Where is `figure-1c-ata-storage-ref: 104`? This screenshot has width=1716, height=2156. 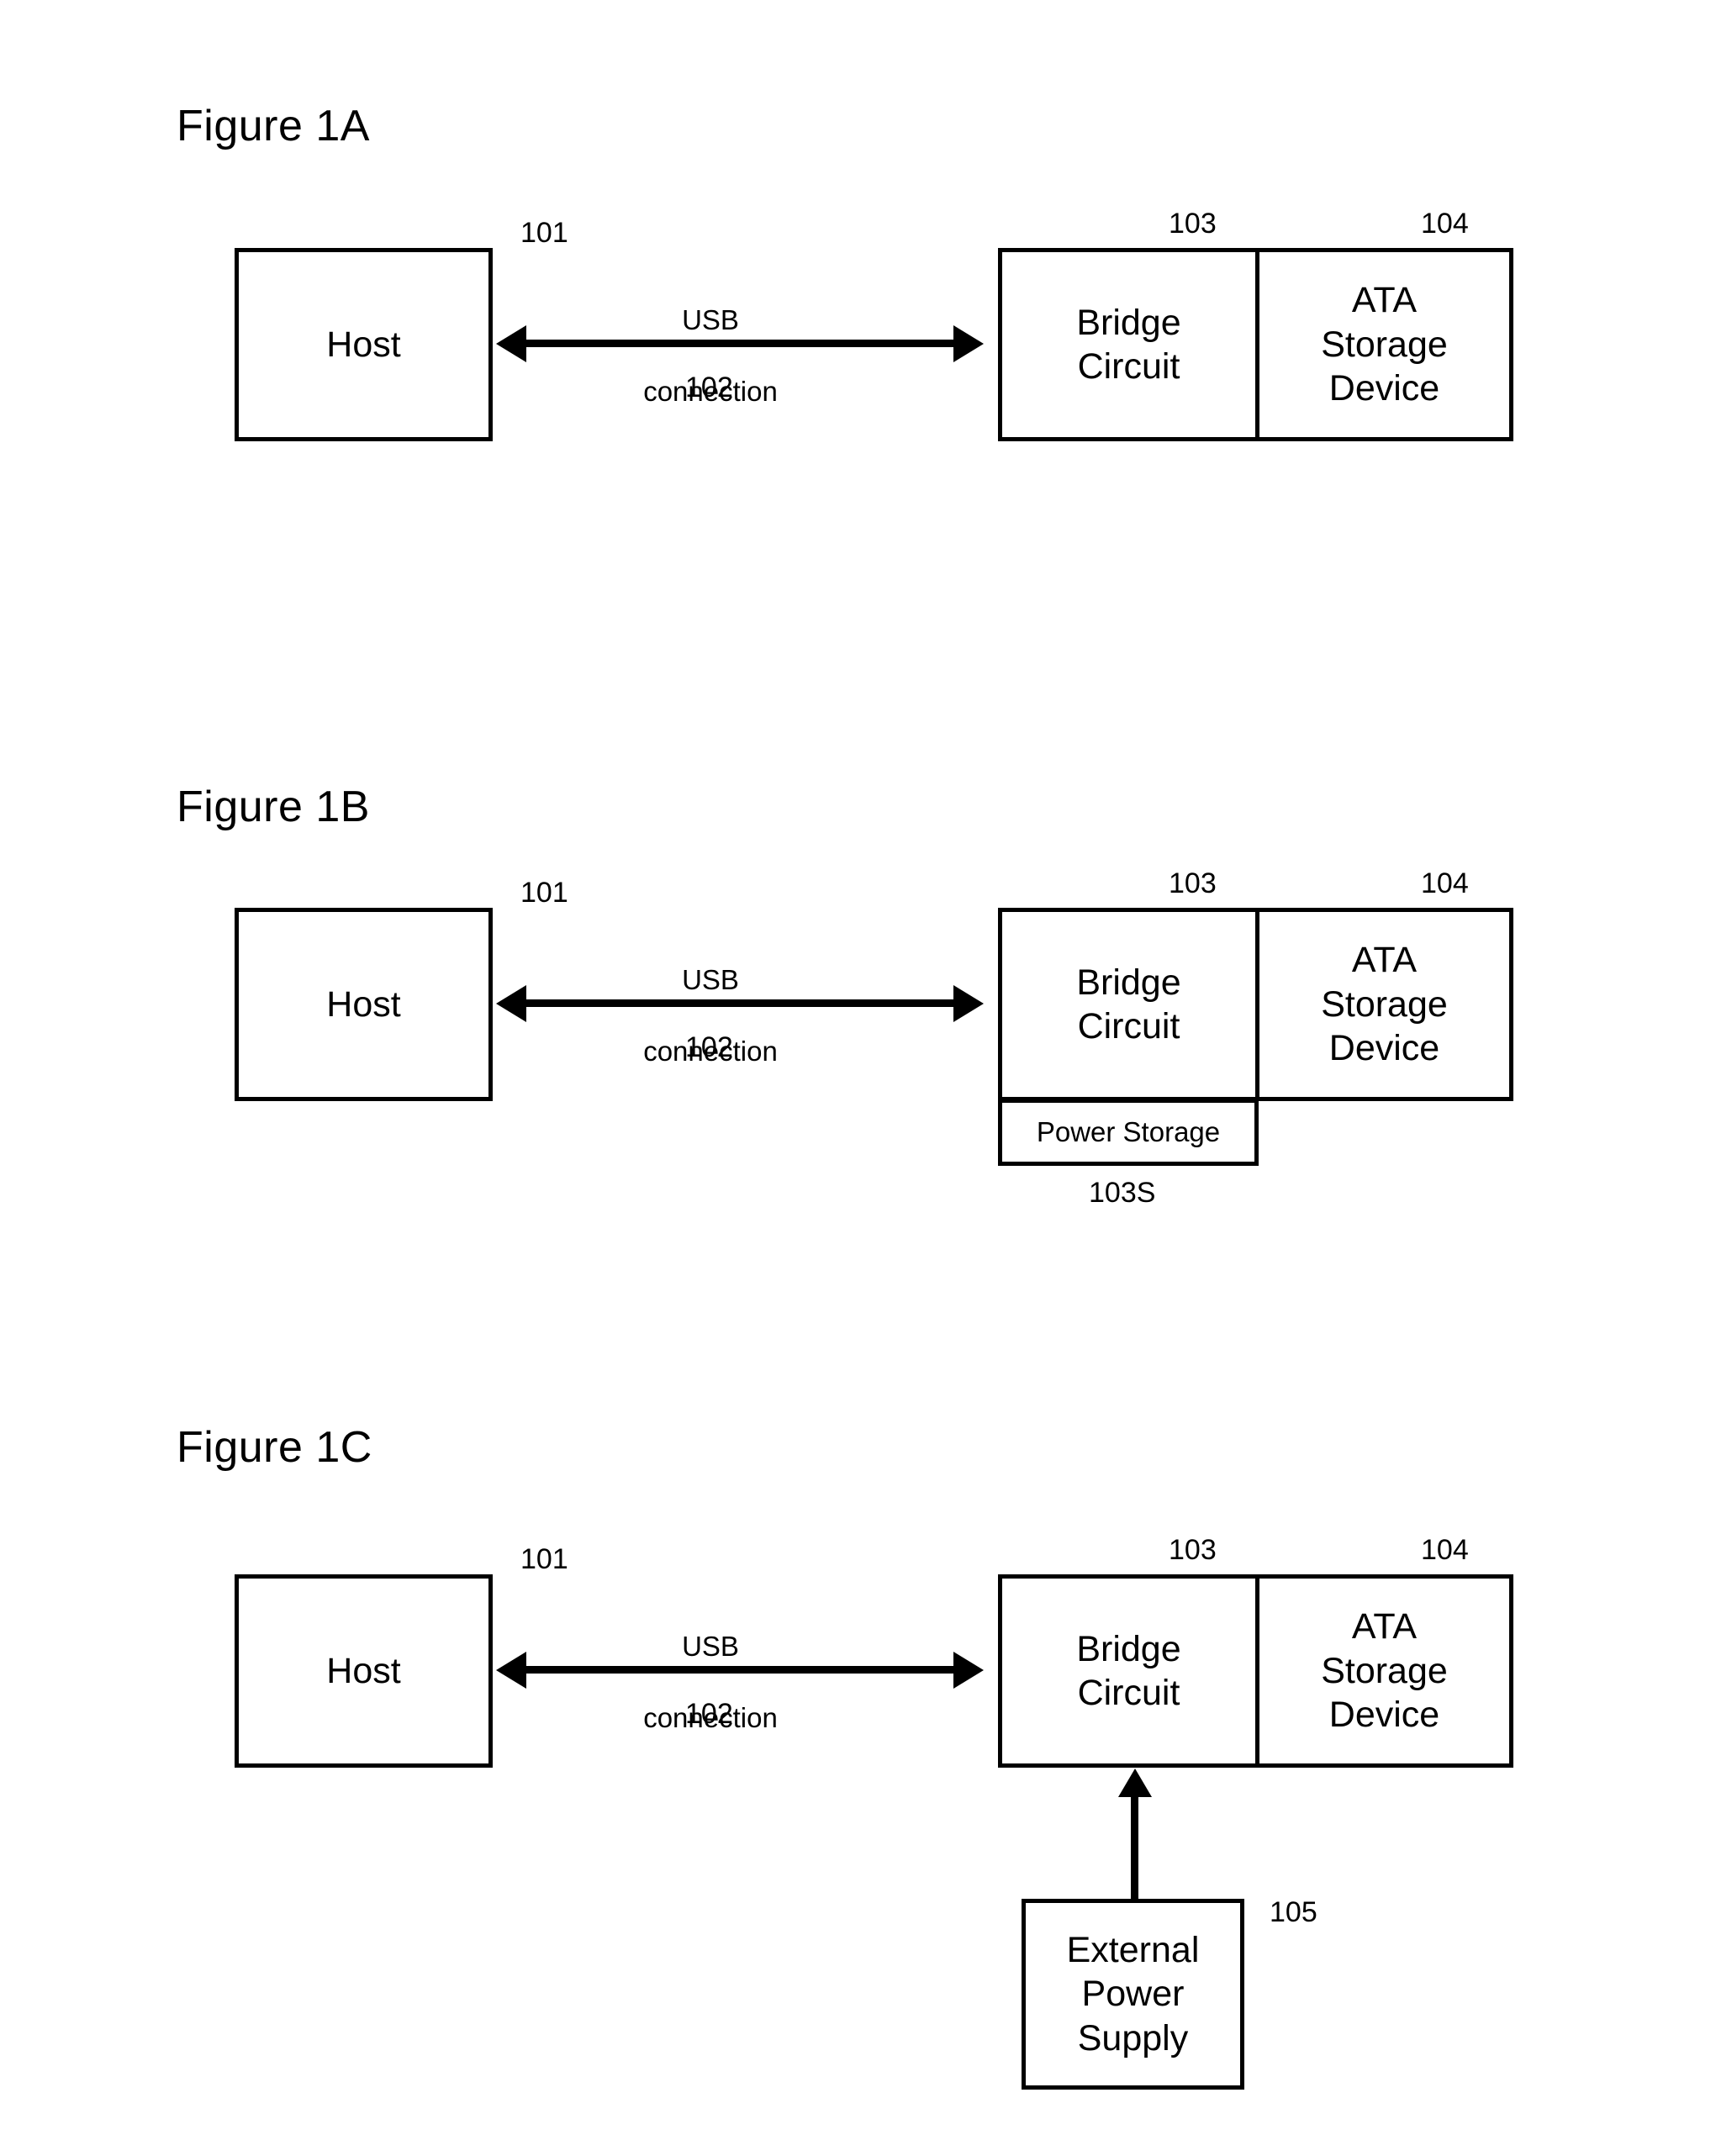 figure-1c-ata-storage-ref: 104 is located at coordinates (1445, 1550).